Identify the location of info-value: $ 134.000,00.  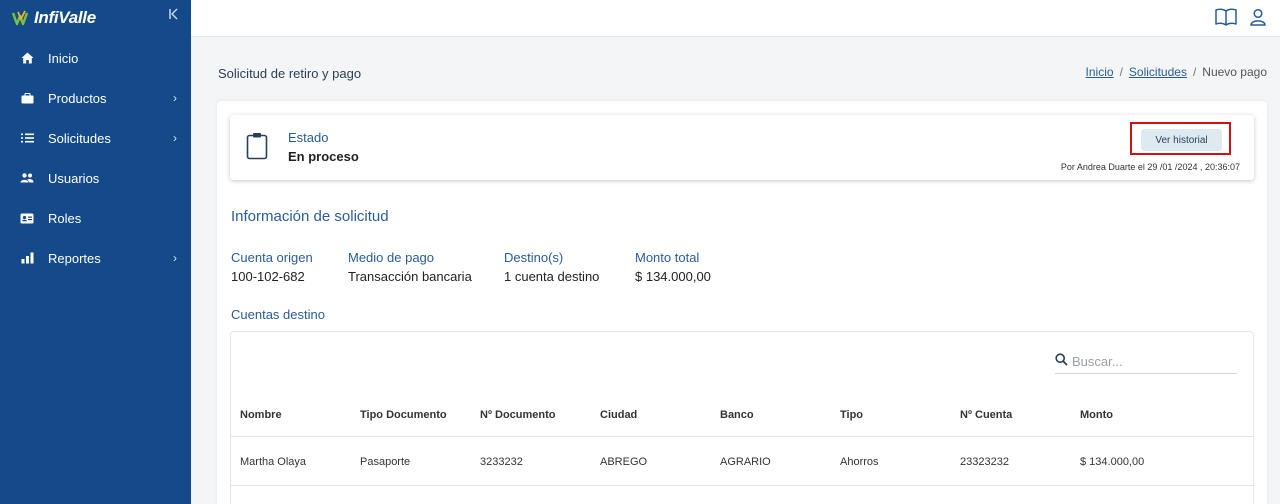
(673, 276).